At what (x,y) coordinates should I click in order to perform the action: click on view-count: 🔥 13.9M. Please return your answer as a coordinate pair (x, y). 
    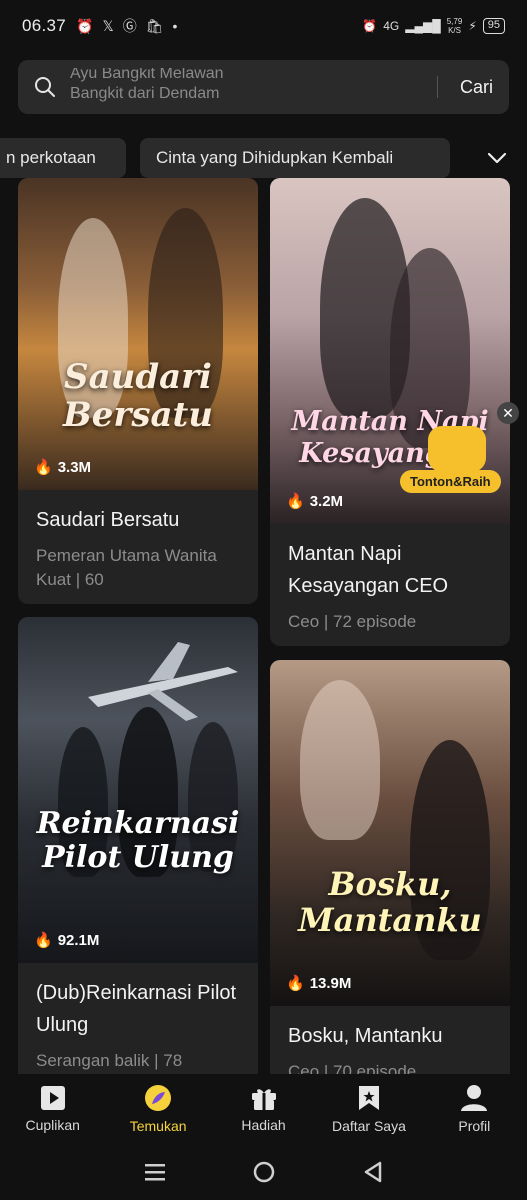
    Looking at the image, I should click on (319, 983).